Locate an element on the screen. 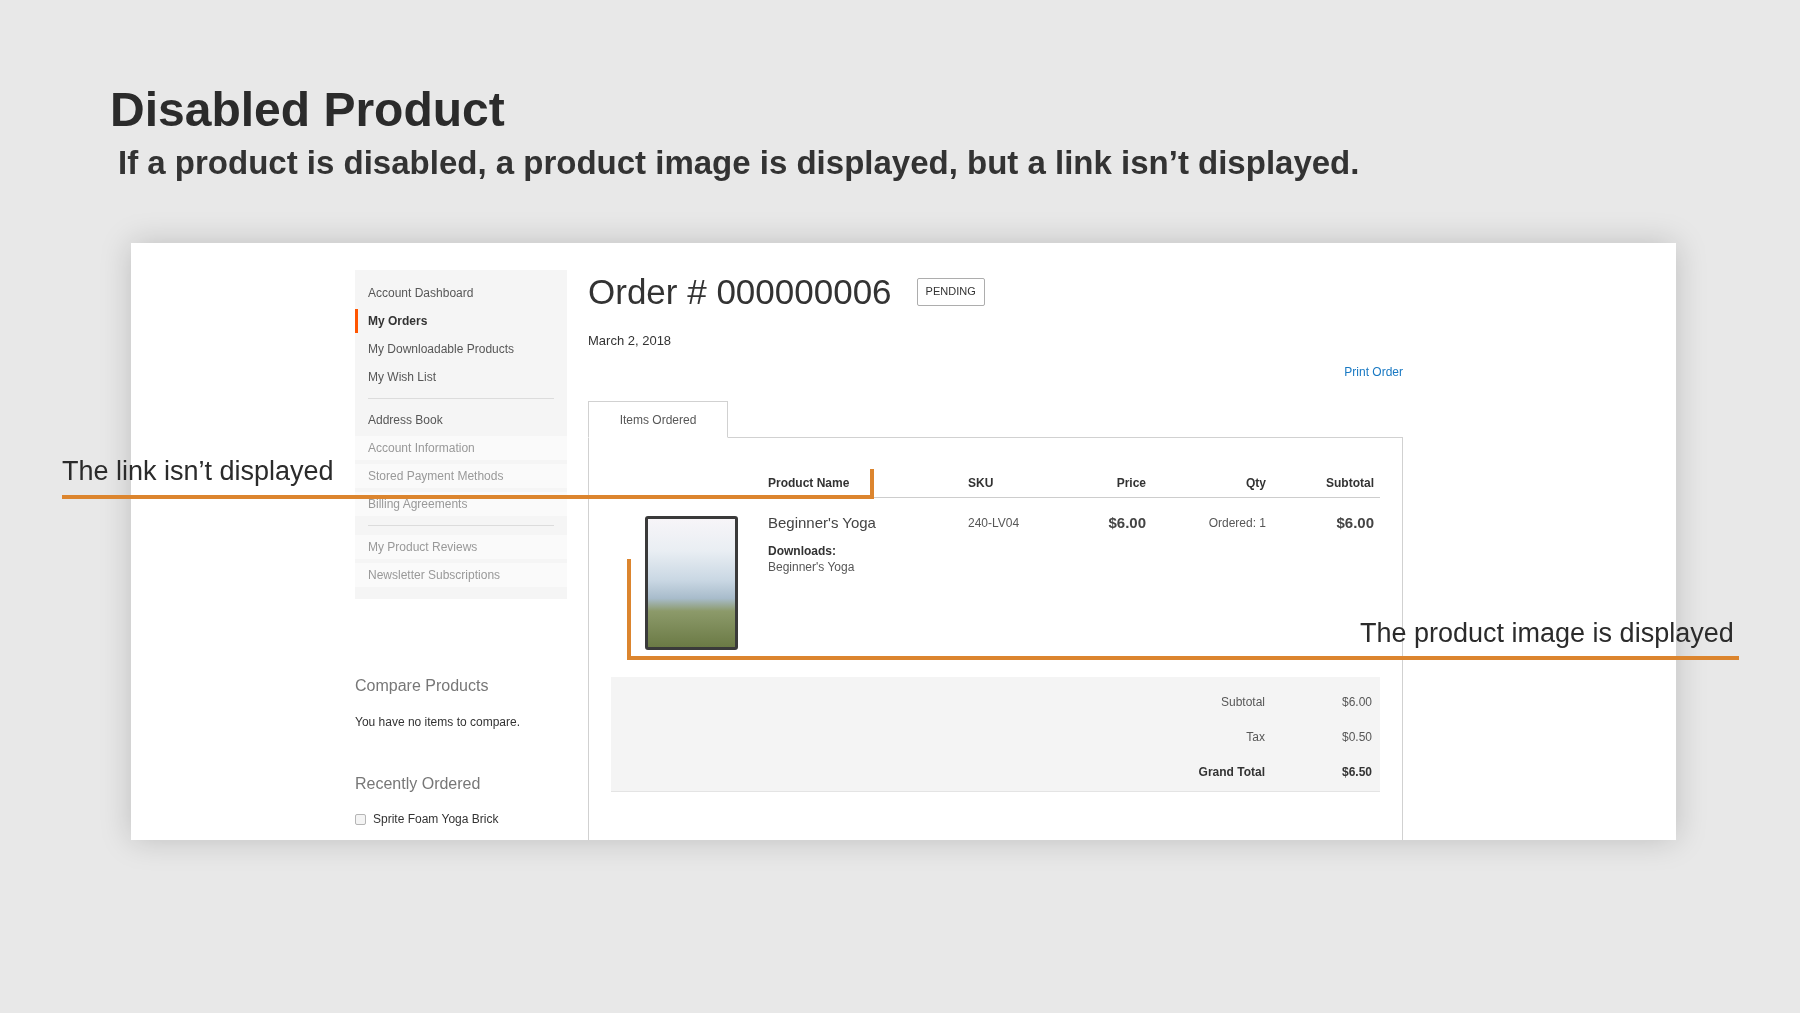 Image resolution: width=1800 pixels, height=1013 pixels. column-header: Price is located at coordinates (1130, 483).